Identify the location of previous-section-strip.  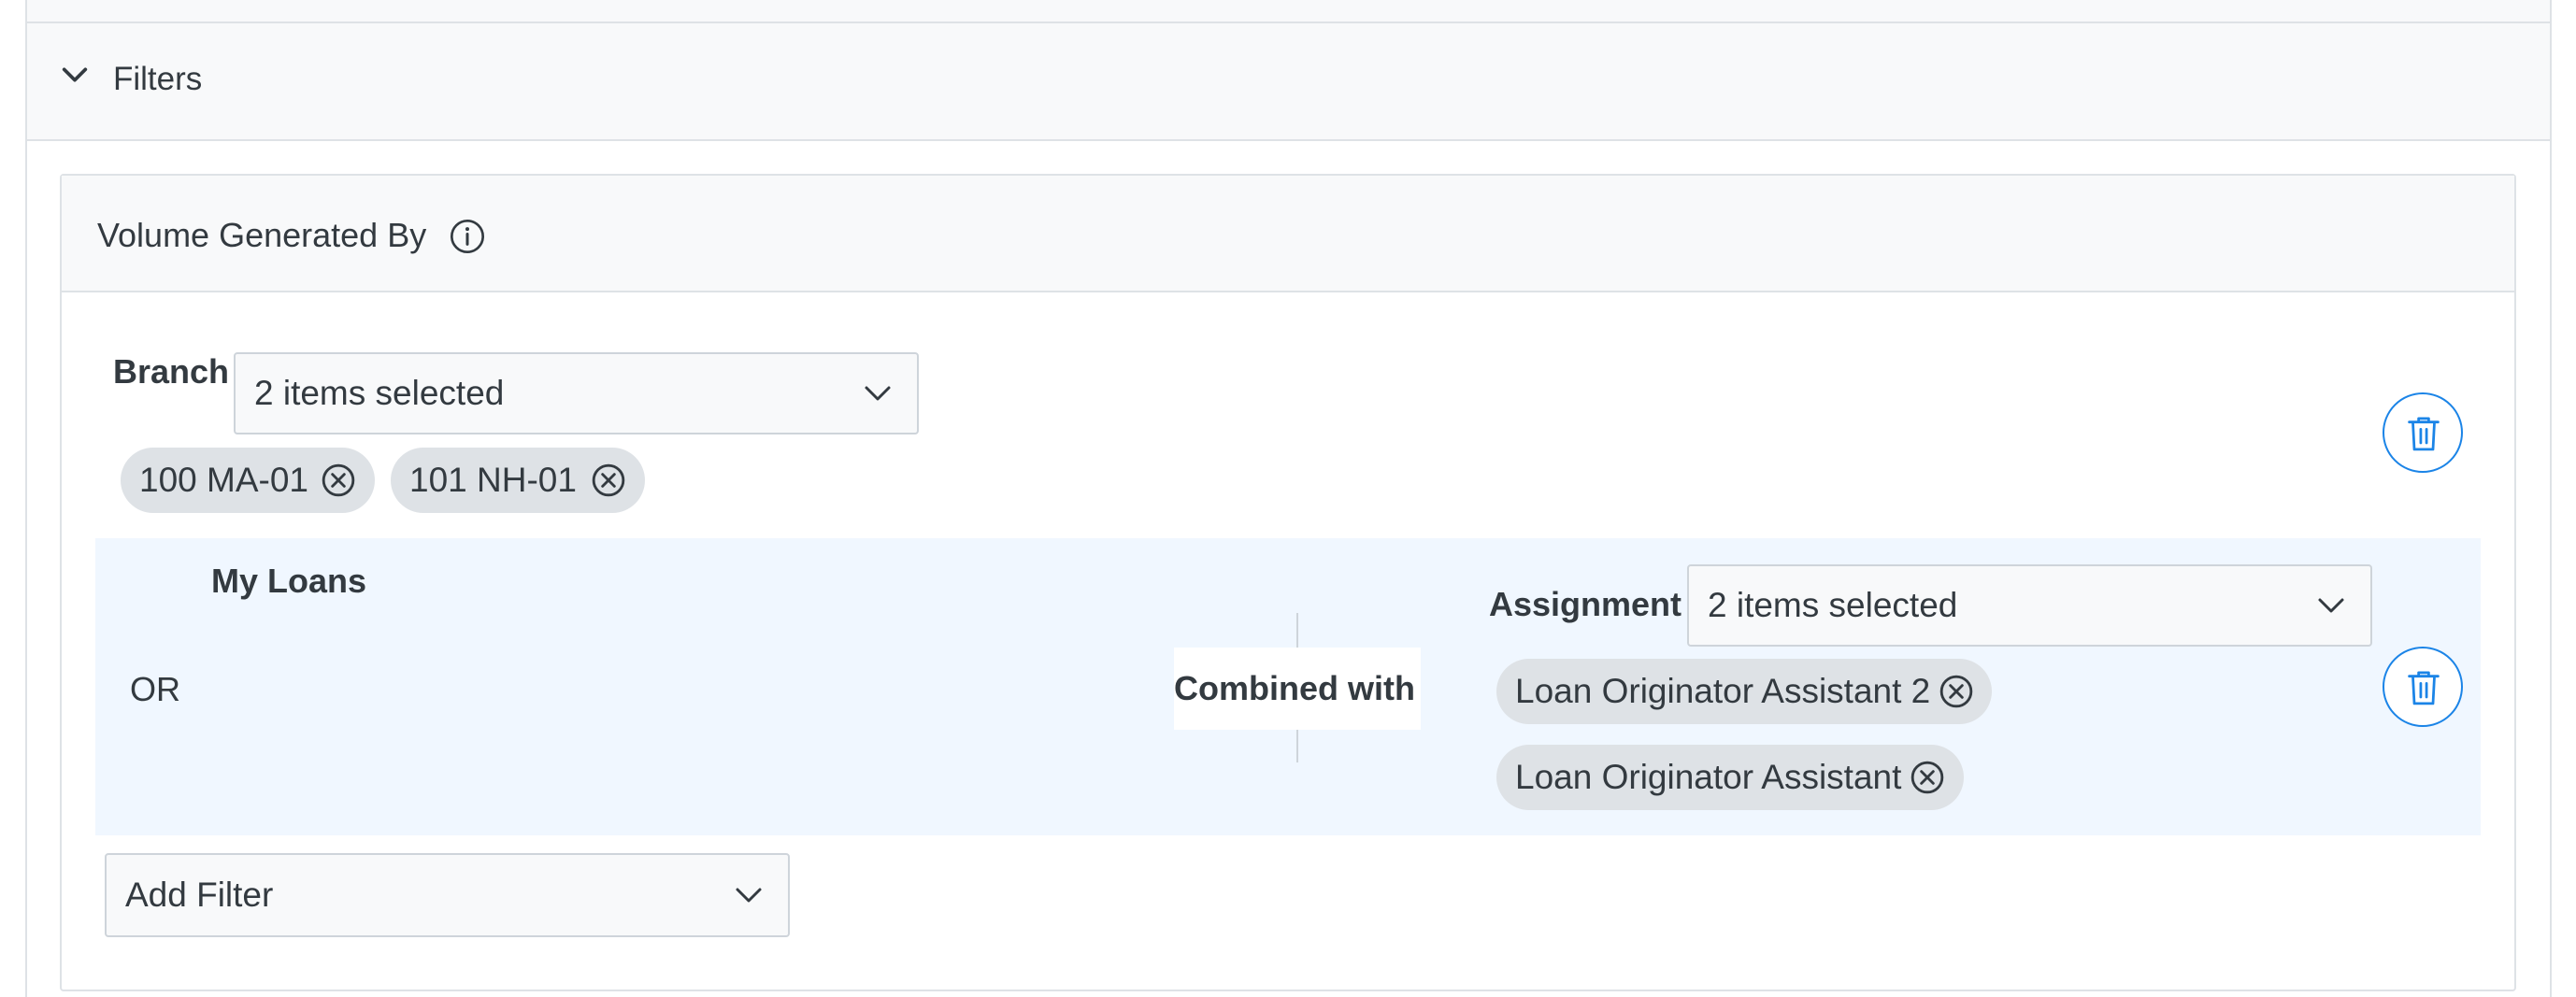
(1288, 11).